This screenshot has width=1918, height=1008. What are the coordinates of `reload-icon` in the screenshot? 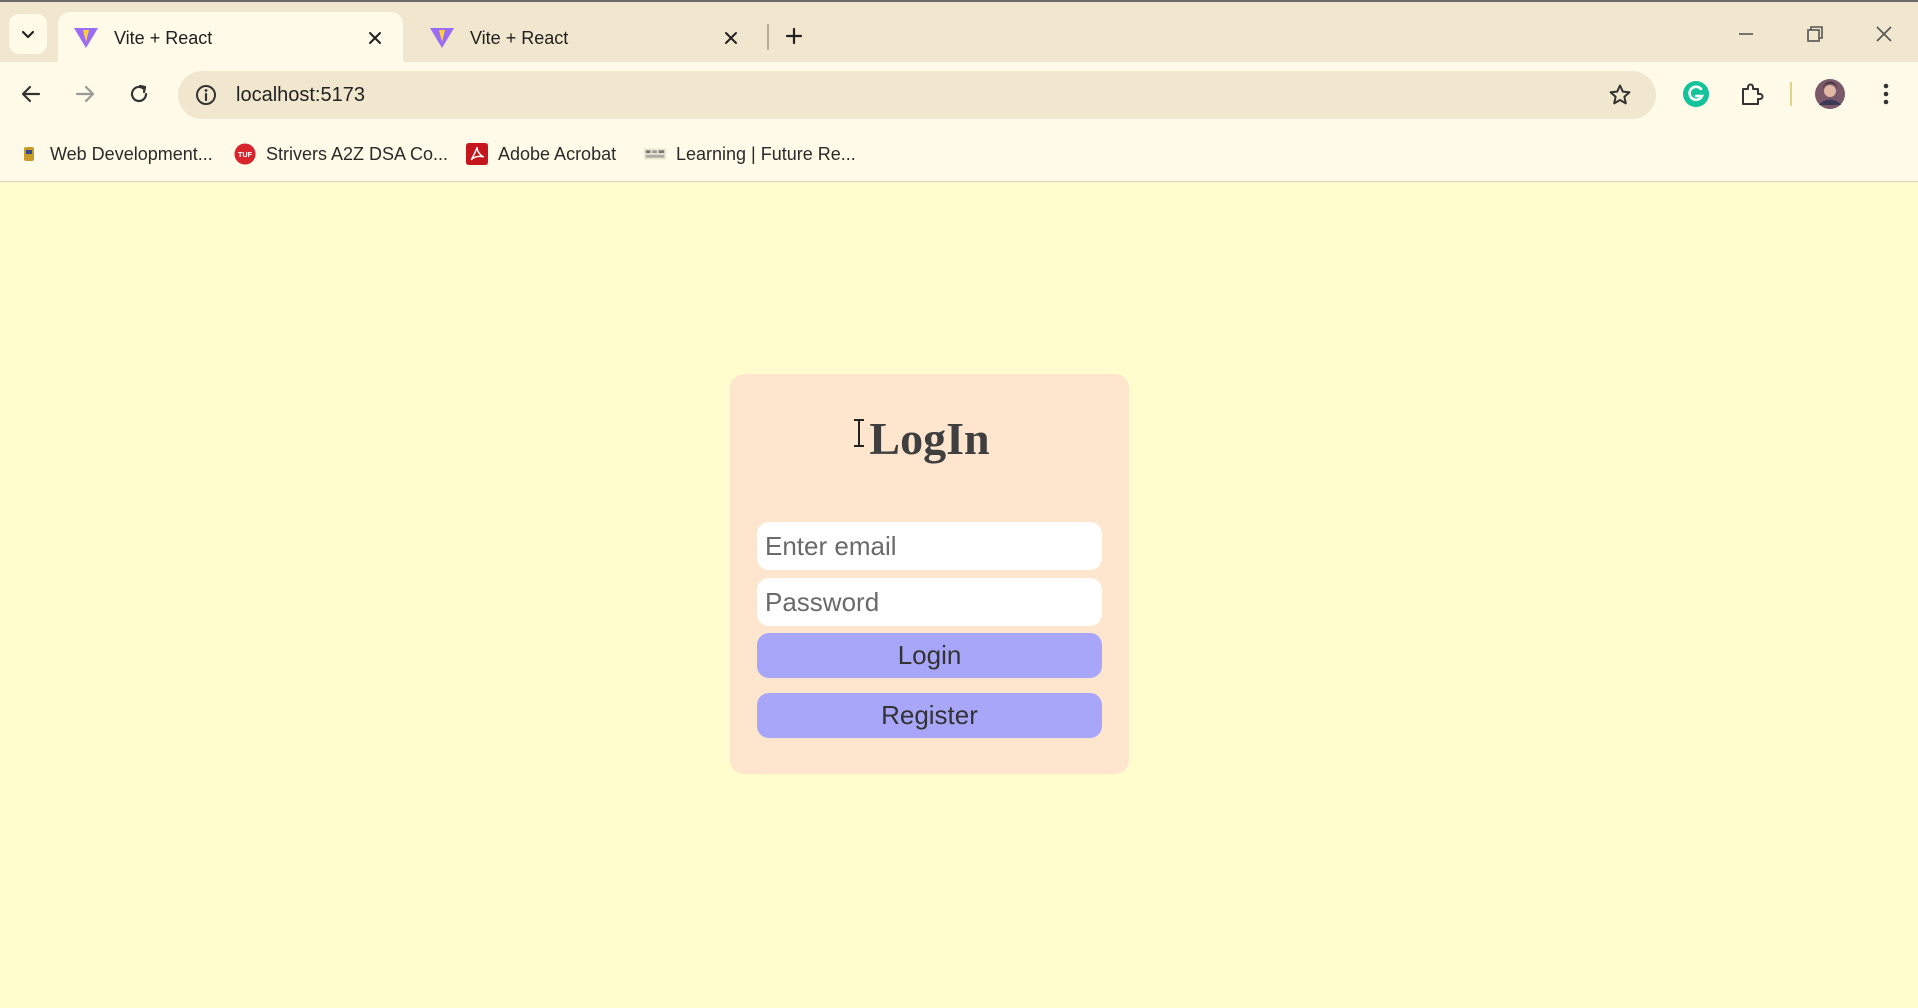 It's located at (139, 93).